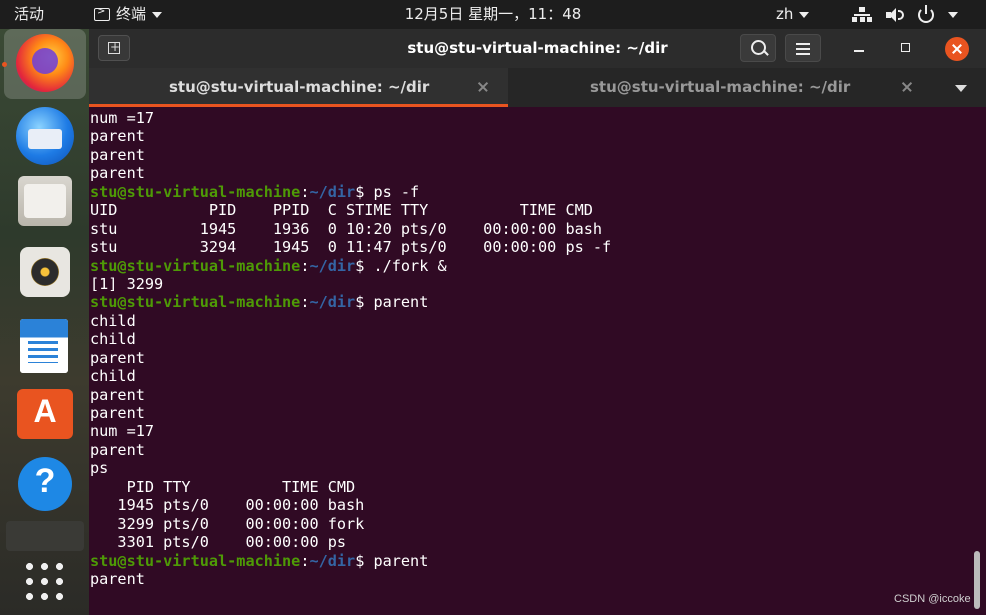 The height and width of the screenshot is (615, 986). Describe the element at coordinates (127, 283) in the screenshot. I see `output-line: [1] 3299` at that location.